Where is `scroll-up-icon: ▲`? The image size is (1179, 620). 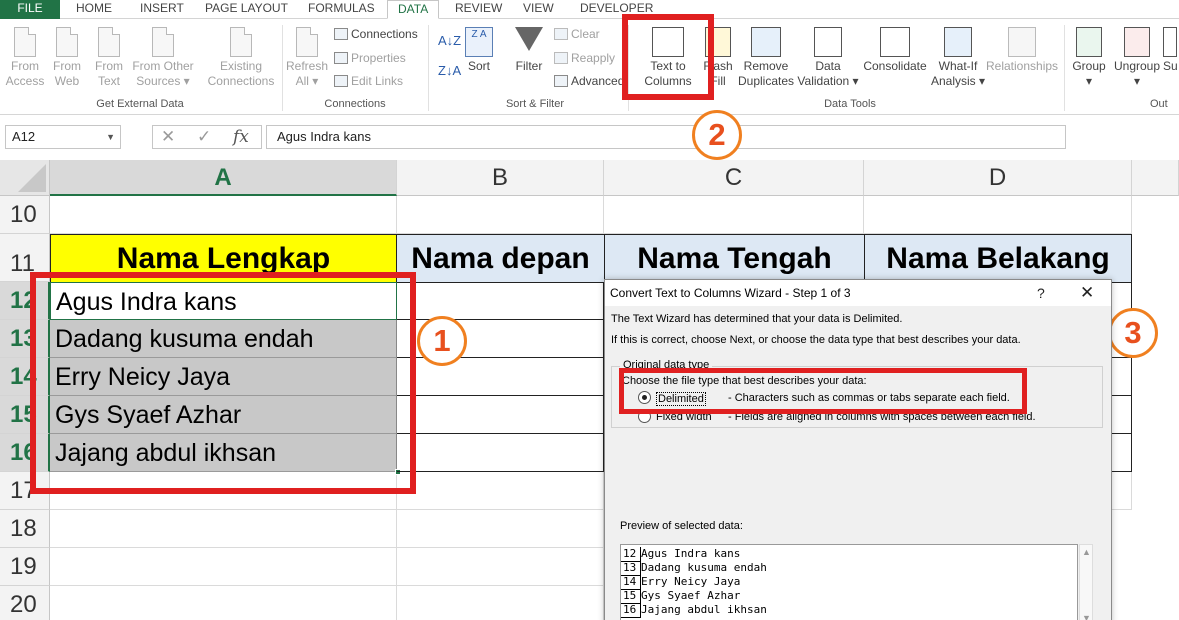 scroll-up-icon: ▲ is located at coordinates (1086, 552).